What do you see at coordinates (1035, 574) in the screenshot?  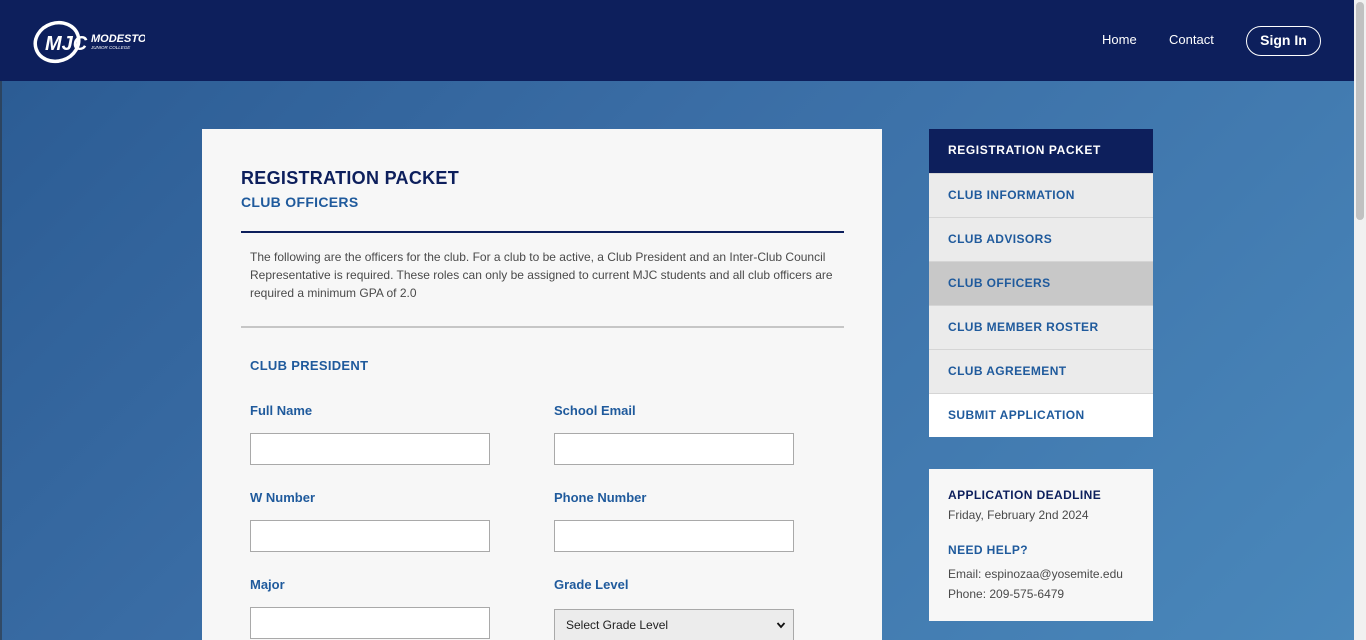 I see `help-email: Email: espinozaa@yosemite.edu` at bounding box center [1035, 574].